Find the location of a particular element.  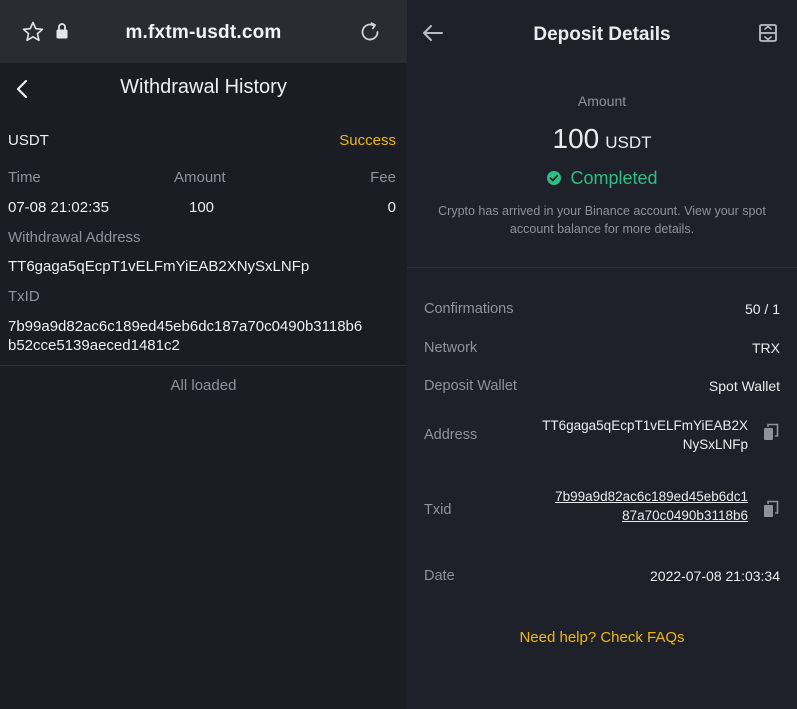

txid-label: Txid is located at coordinates (438, 510).